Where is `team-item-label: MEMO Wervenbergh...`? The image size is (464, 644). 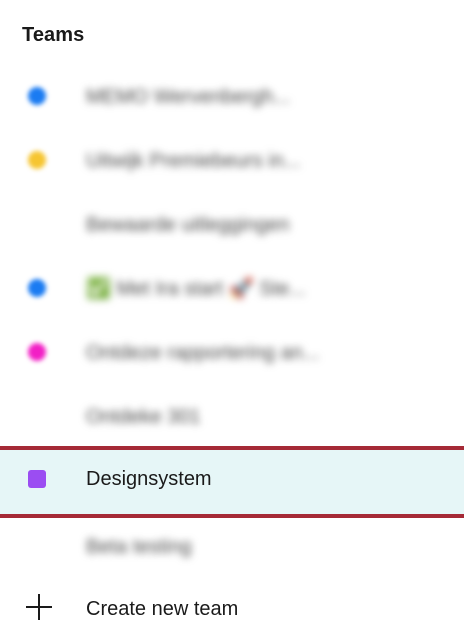 team-item-label: MEMO Wervenbergh... is located at coordinates (188, 97).